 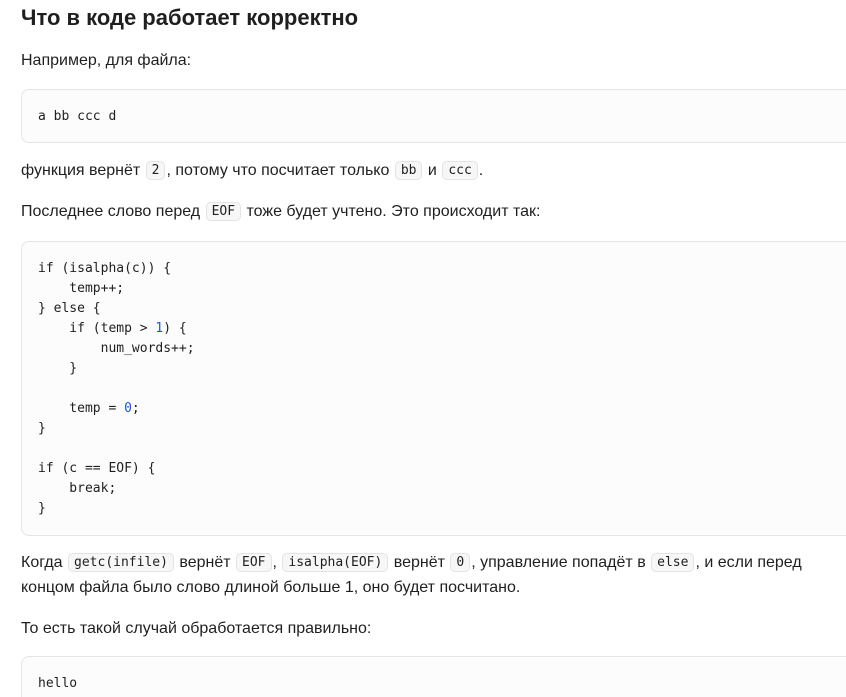 I want to click on code-line: if (isalpha(c)) {, so click(x=105, y=268).